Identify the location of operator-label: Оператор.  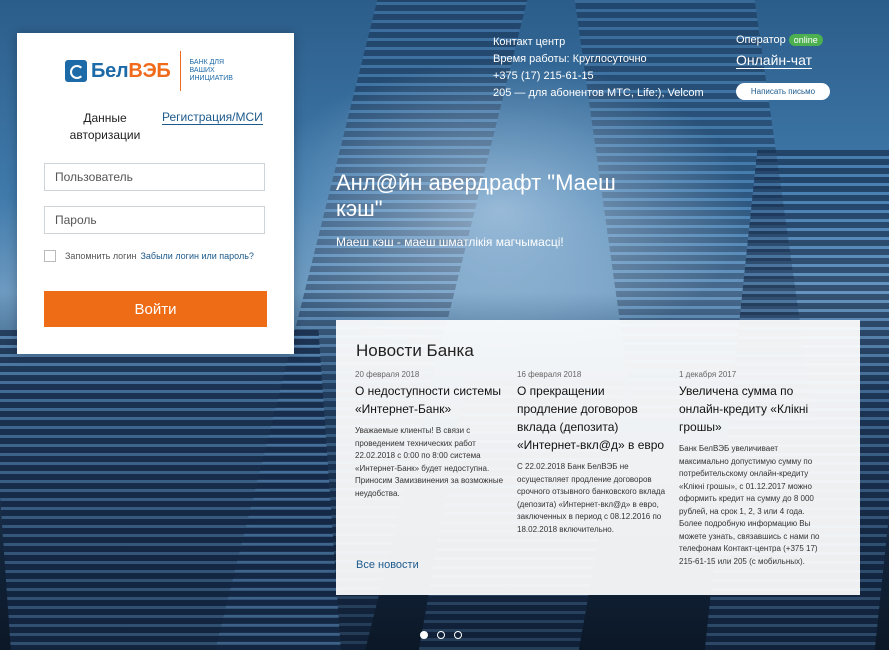
(761, 40).